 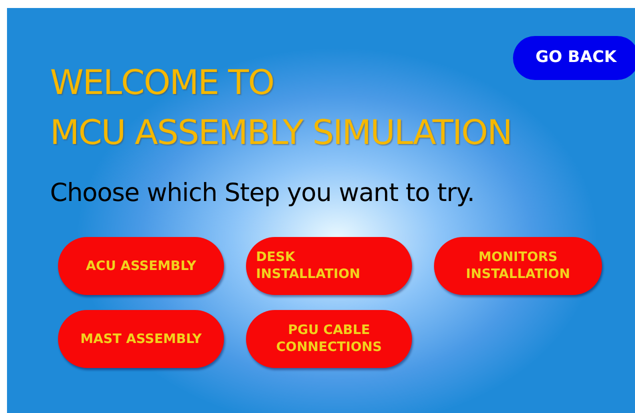 I want to click on step-button: PGU CABLE CONNECTIONS, so click(x=329, y=339).